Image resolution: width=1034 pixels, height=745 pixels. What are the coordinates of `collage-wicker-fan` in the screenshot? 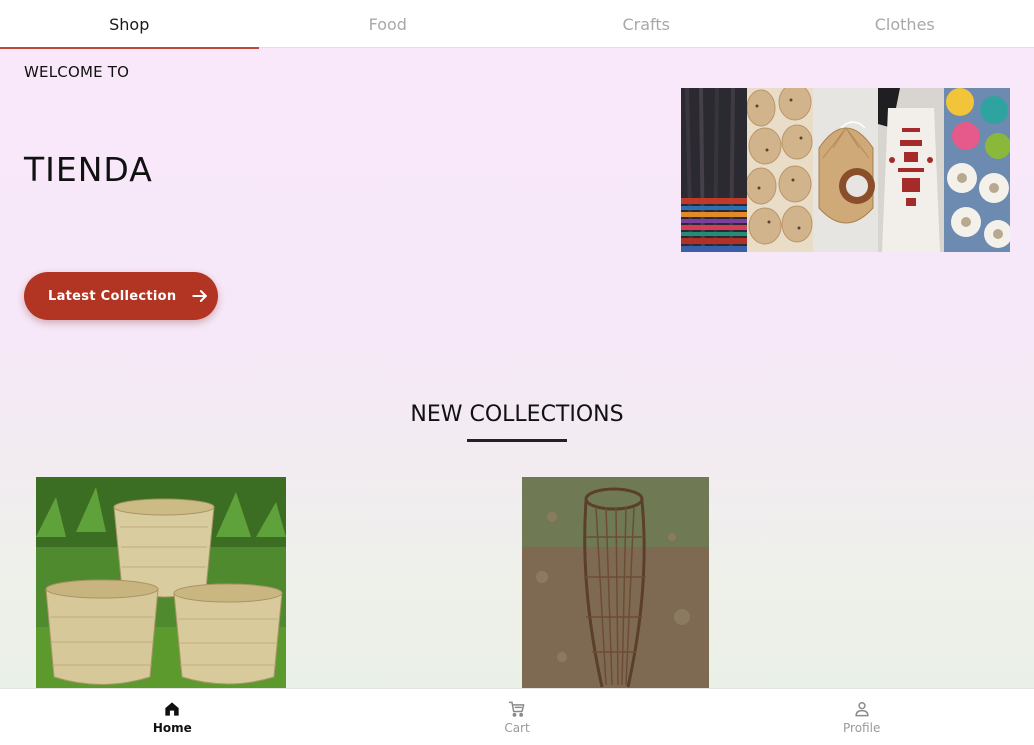 It's located at (845, 170).